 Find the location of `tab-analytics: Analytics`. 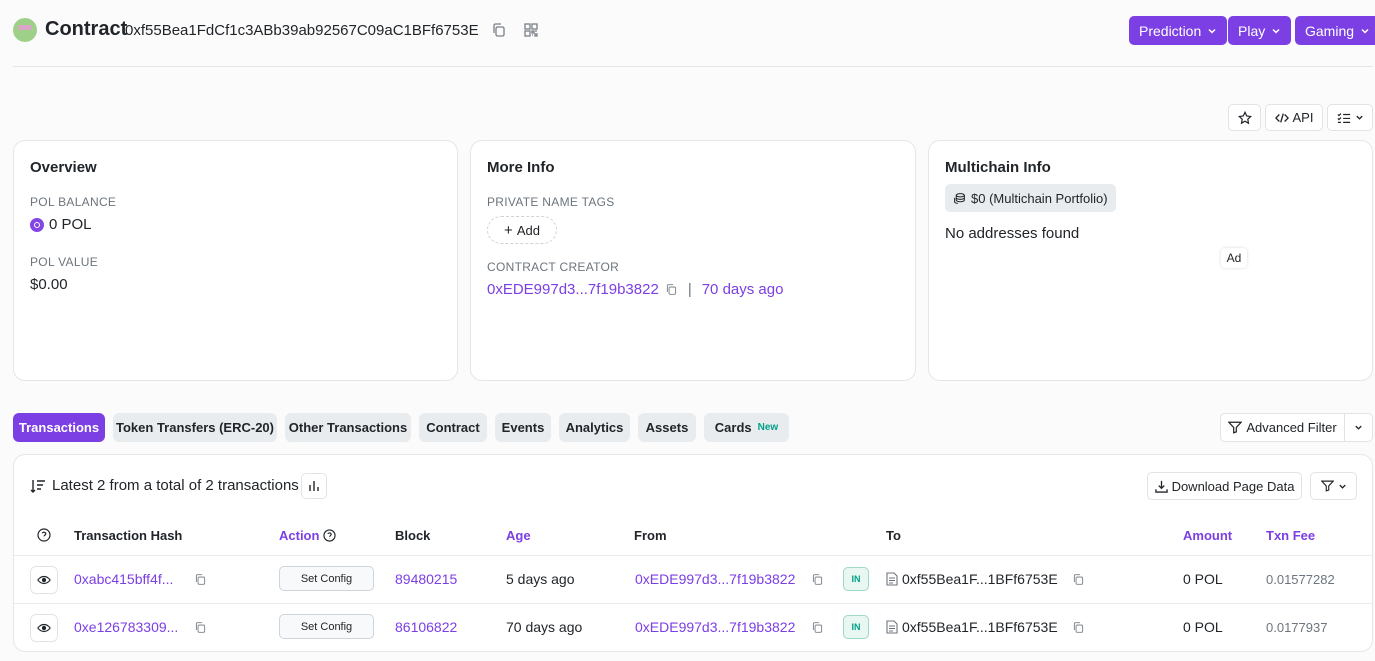

tab-analytics: Analytics is located at coordinates (594, 427).